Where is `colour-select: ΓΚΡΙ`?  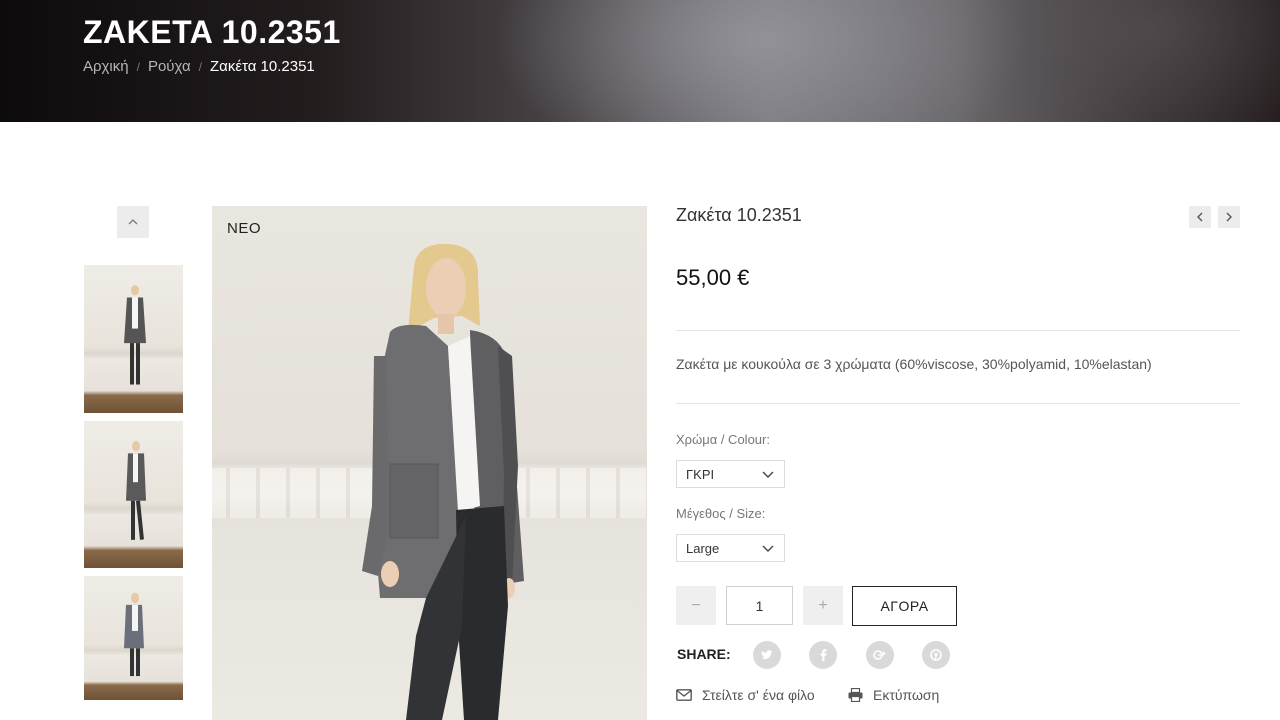
colour-select: ΓΚΡΙ is located at coordinates (730, 474).